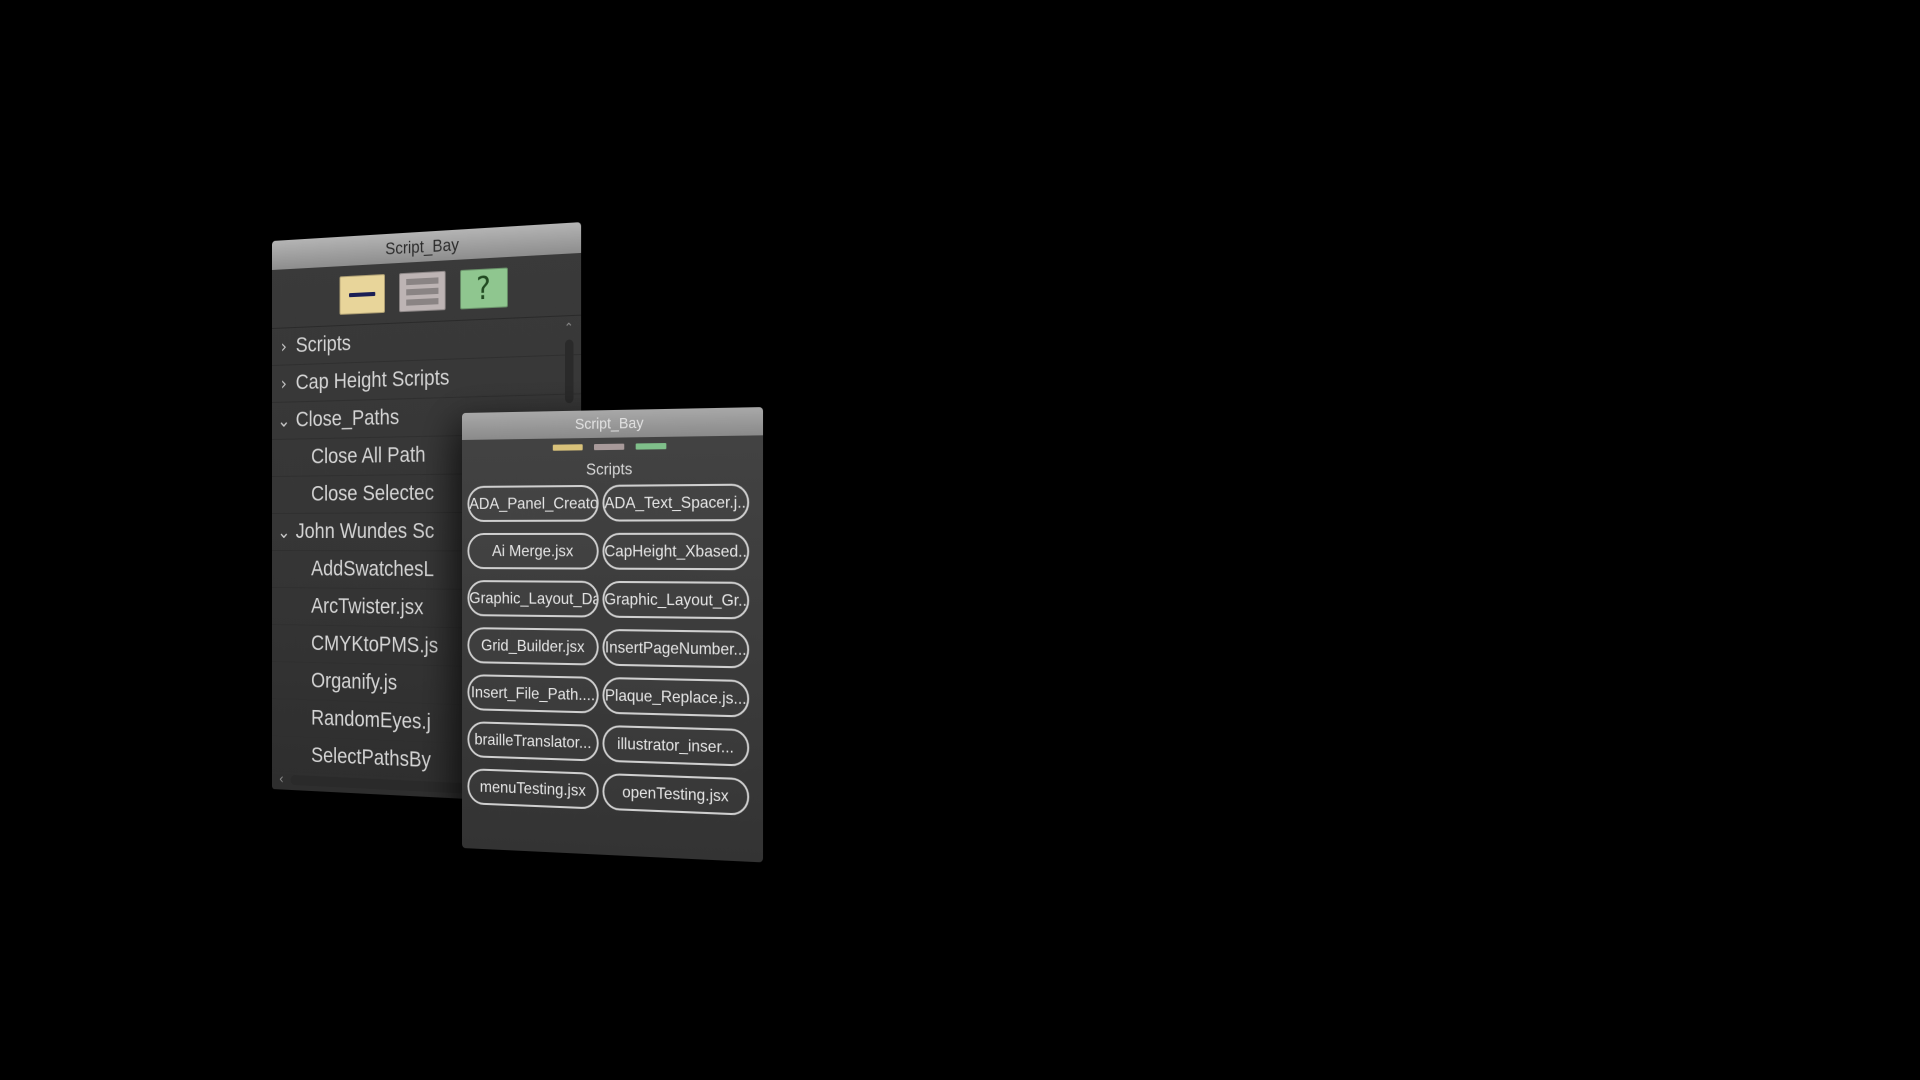 The height and width of the screenshot is (1080, 1920). I want to click on section-title: Scripts, so click(609, 469).